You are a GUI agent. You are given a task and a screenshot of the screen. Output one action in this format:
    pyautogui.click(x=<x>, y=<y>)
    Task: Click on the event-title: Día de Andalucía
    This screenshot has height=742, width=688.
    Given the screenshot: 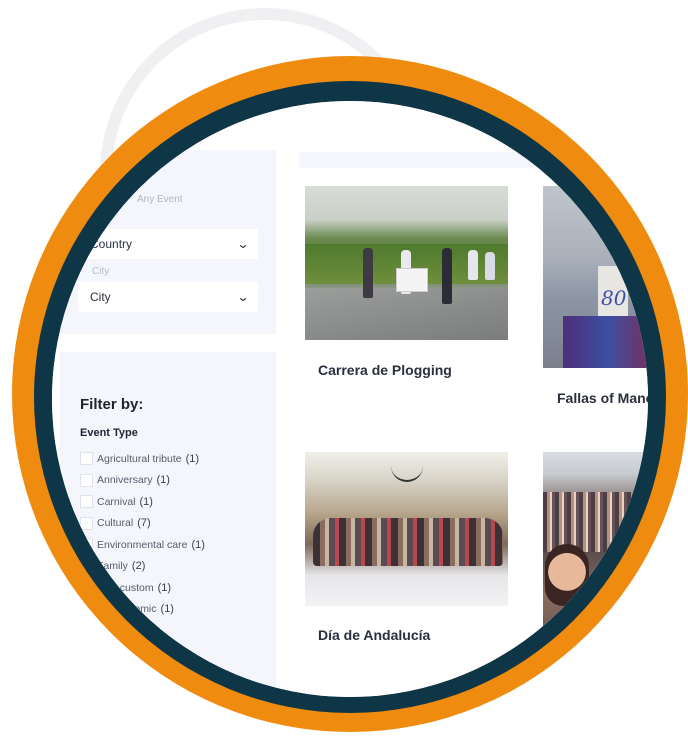 What is the action you would take?
    pyautogui.click(x=374, y=635)
    